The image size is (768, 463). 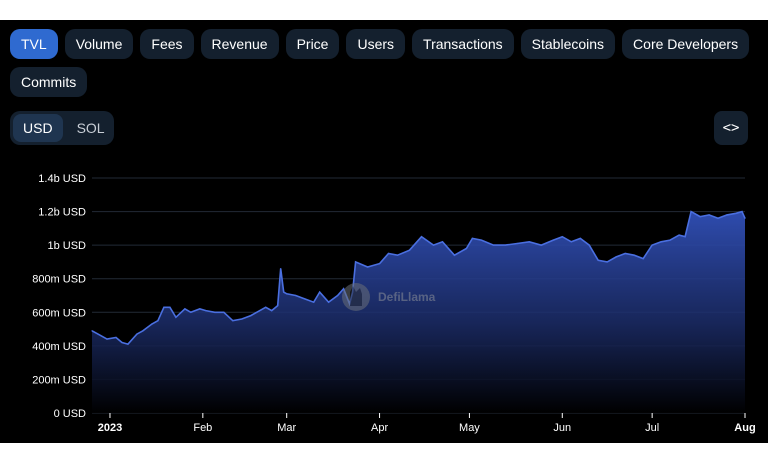 I want to click on watermark-text: DefiLlama, so click(x=407, y=297).